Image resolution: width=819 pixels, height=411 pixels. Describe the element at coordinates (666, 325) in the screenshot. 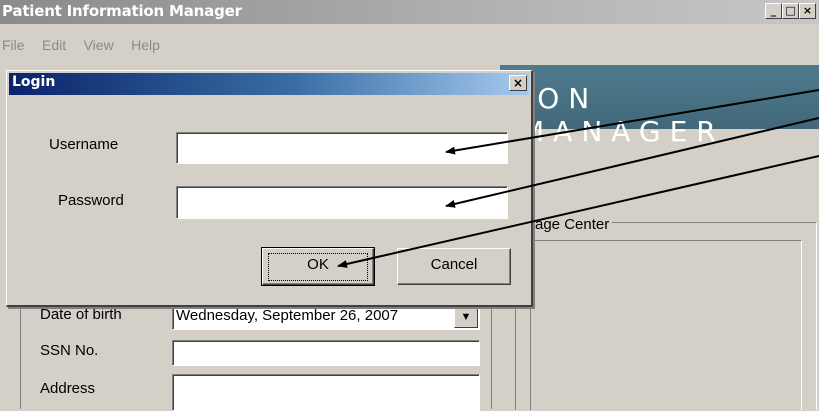

I see `message-center-list` at that location.